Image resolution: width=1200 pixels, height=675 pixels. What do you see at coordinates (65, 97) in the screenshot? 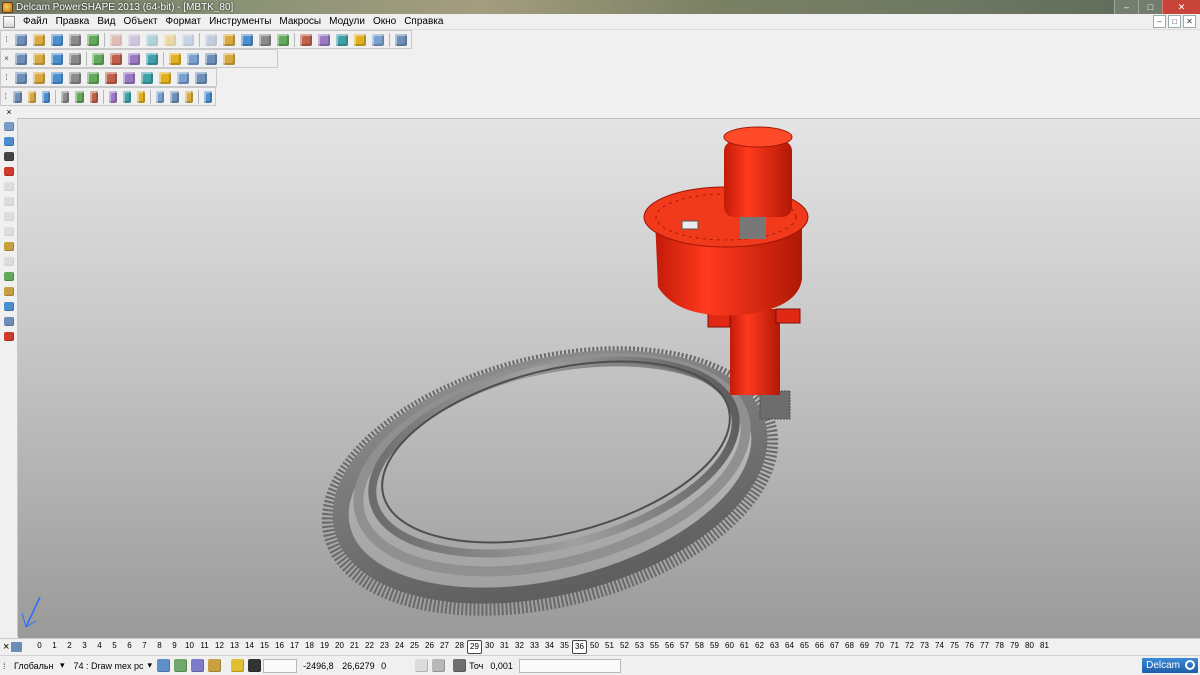
I see `pocket-icon` at bounding box center [65, 97].